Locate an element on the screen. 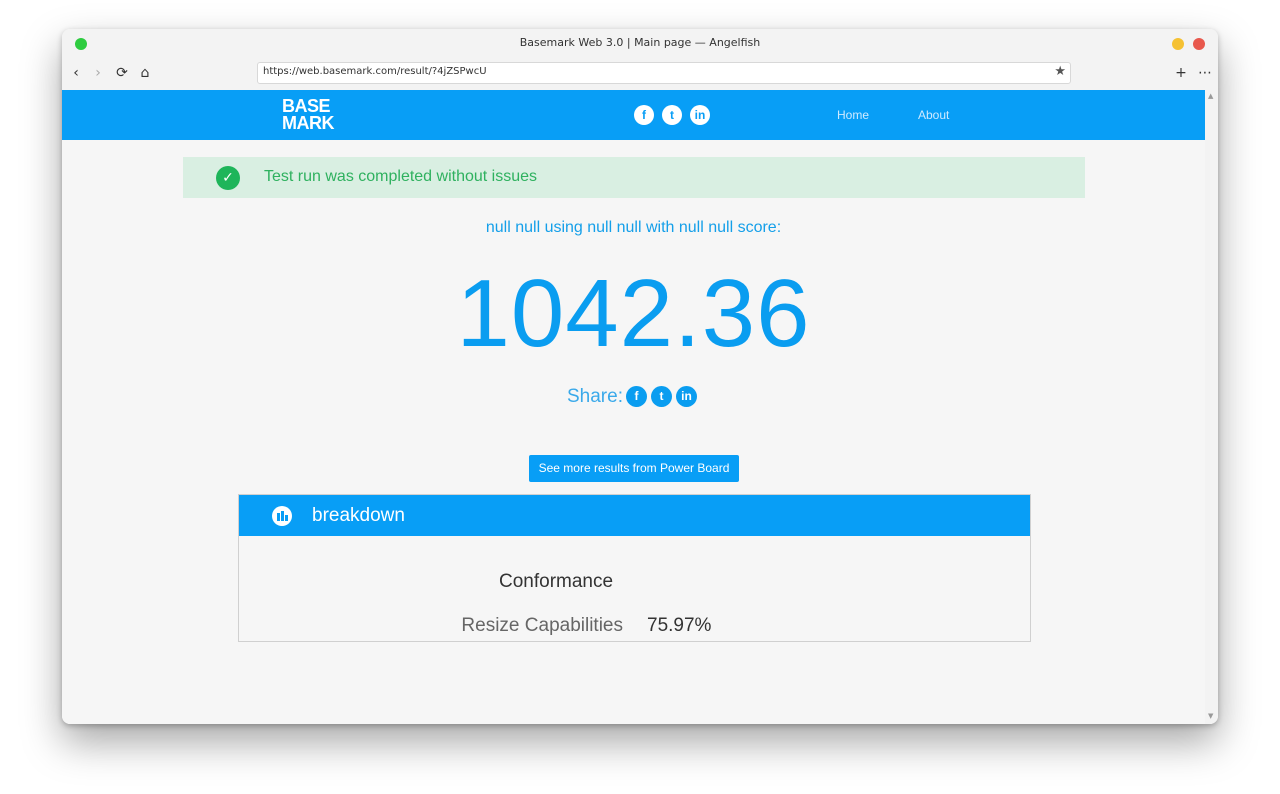  share-facebook-icon: f is located at coordinates (636, 396).